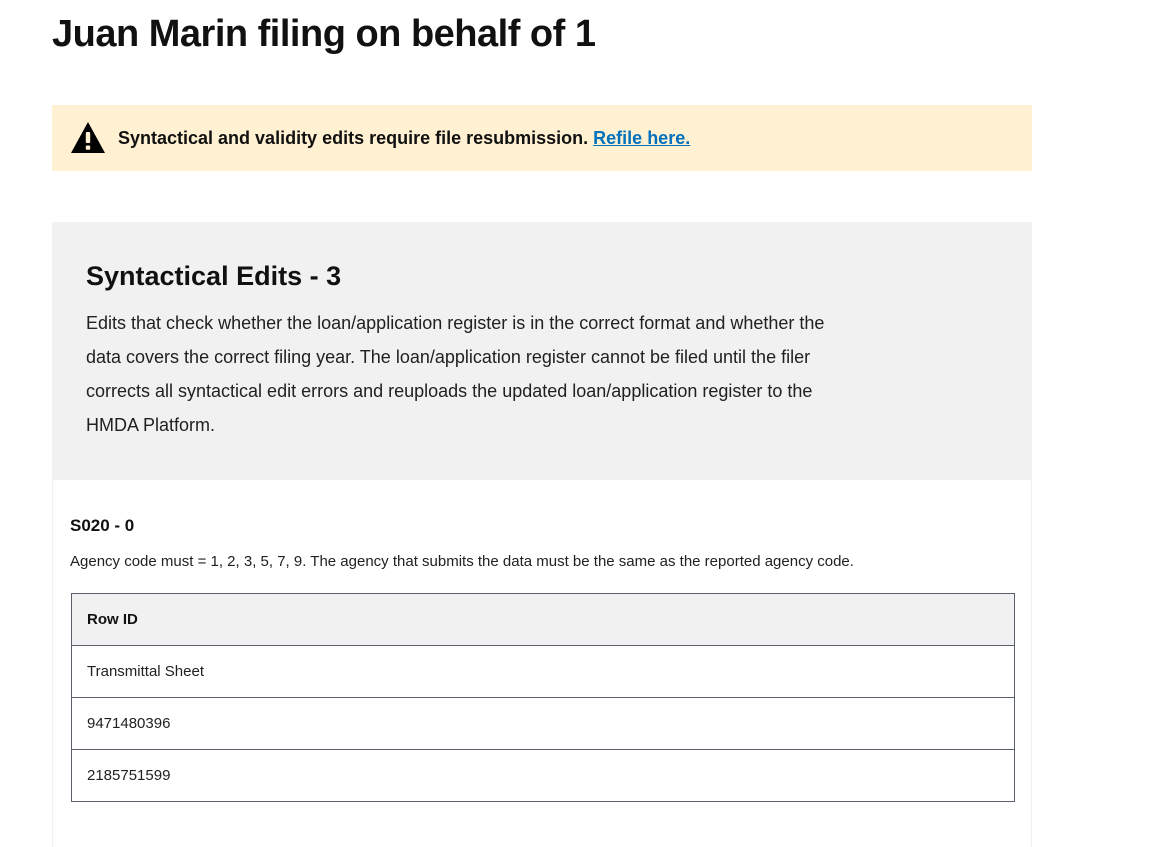 This screenshot has width=1164, height=847. I want to click on page-title: Juan Marin filing on behalf of 1, so click(324, 34).